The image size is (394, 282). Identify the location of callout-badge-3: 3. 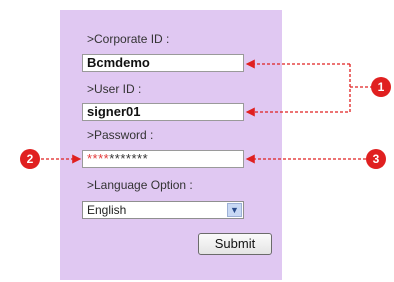
(376, 159).